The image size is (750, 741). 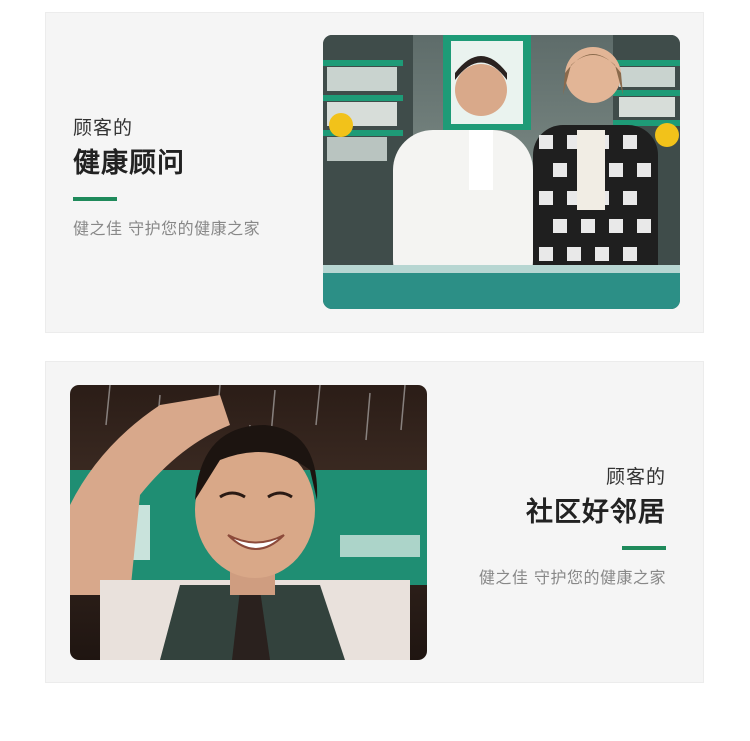 I want to click on card-title: 健康顾问, so click(x=129, y=163).